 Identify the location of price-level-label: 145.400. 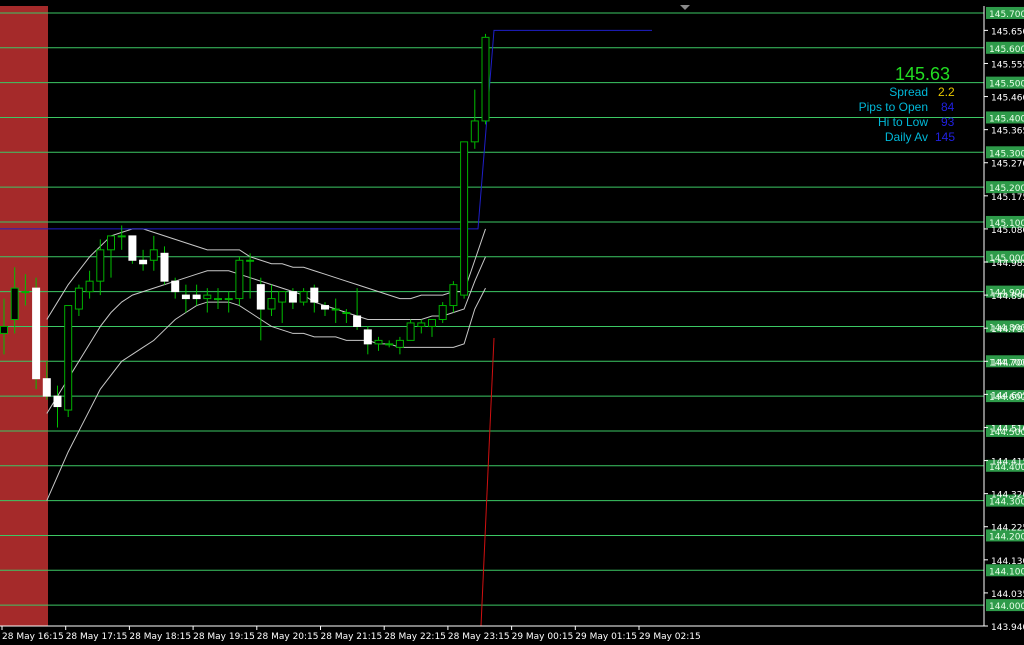
(1006, 119).